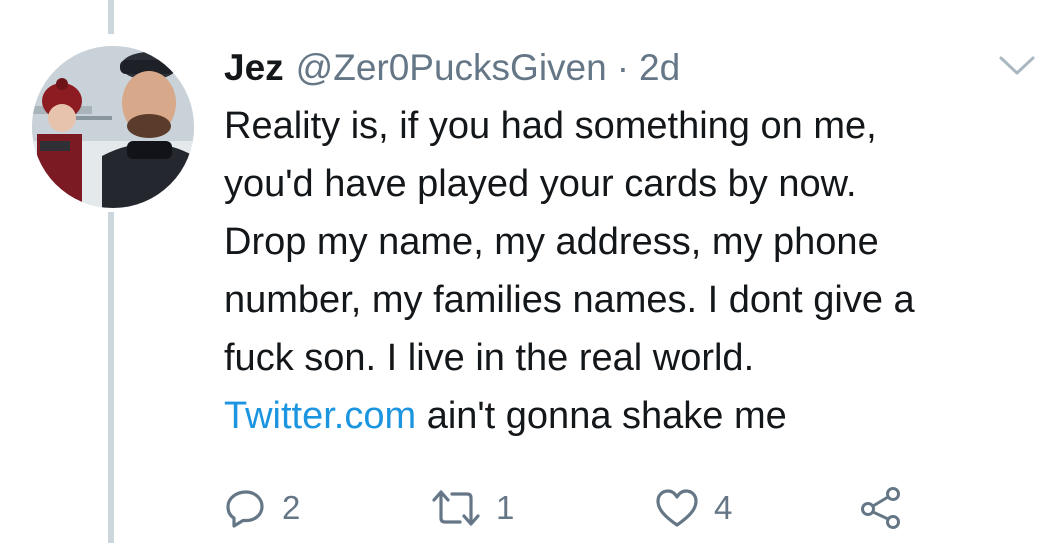  I want to click on chevron-down-icon, so click(1017, 66).